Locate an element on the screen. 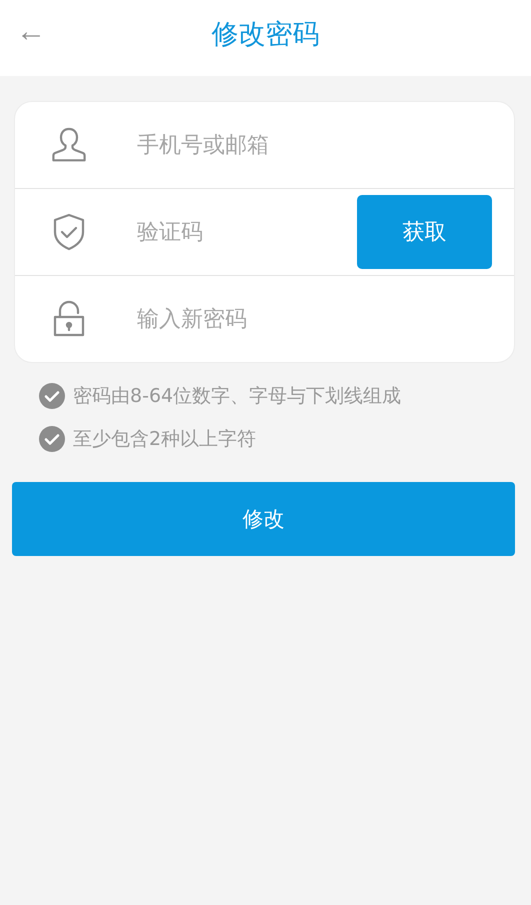 The image size is (531, 905). submit-button: 修改 is located at coordinates (263, 519).